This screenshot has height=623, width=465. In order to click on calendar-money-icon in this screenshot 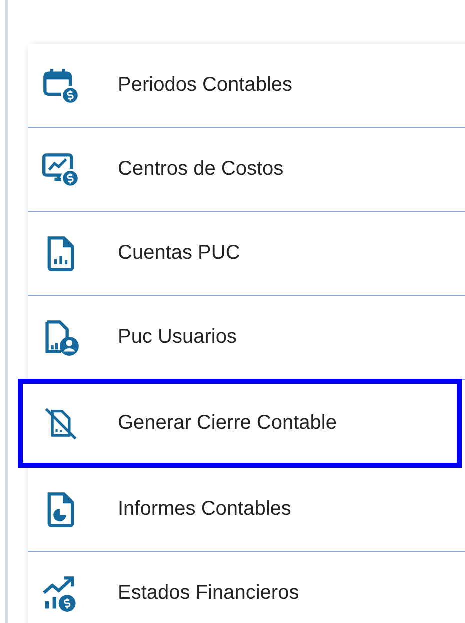, I will do `click(61, 85)`.